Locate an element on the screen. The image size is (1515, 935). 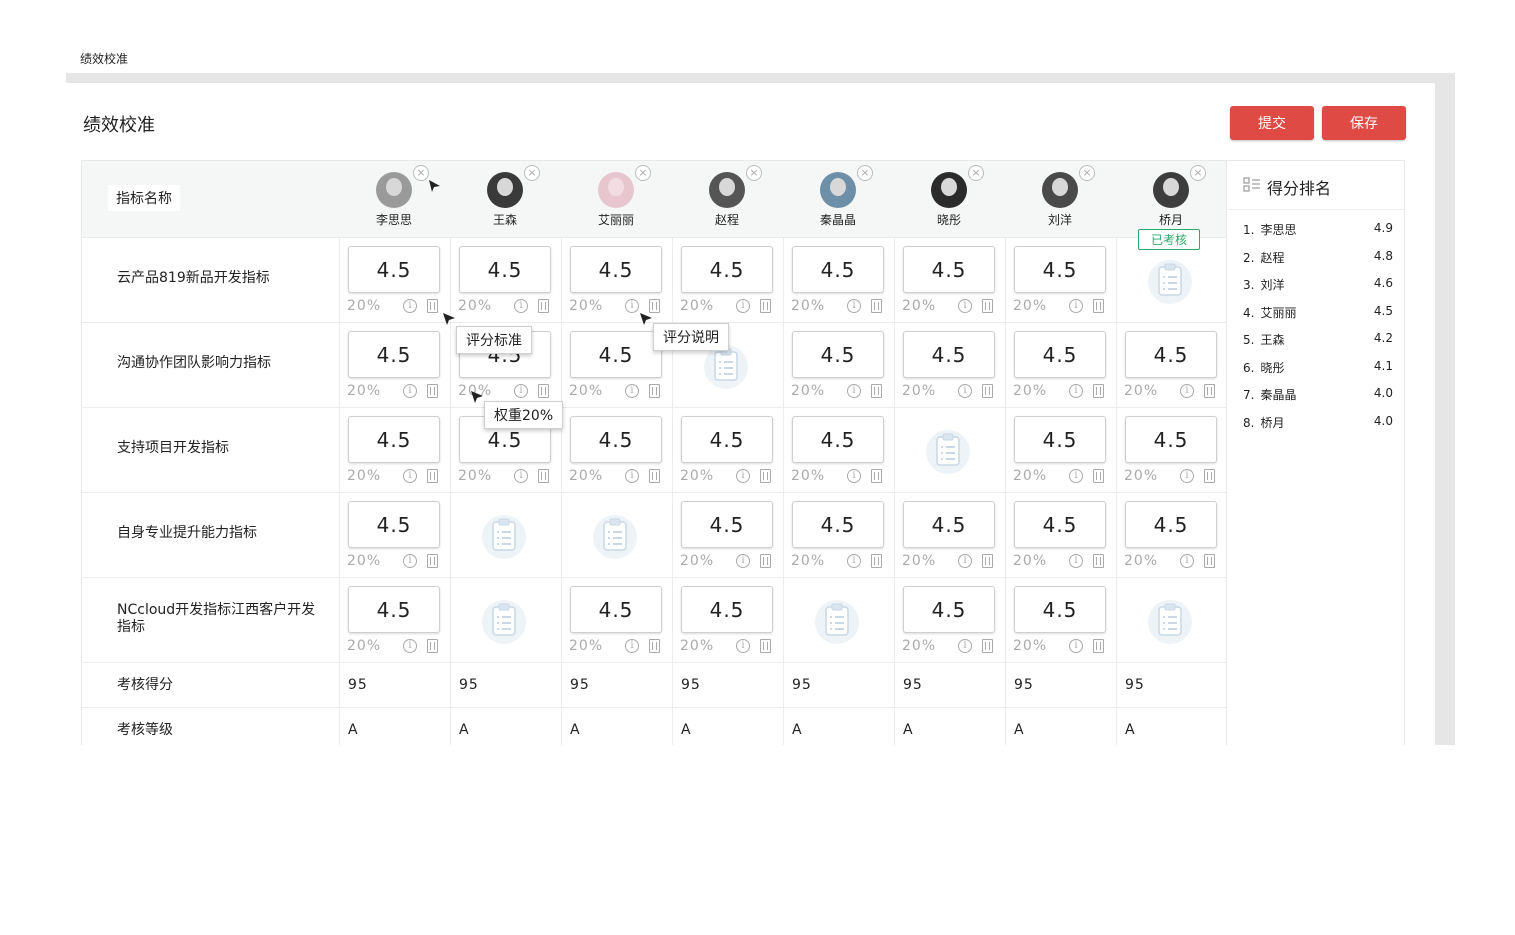
save-button: 保存 is located at coordinates (1364, 123).